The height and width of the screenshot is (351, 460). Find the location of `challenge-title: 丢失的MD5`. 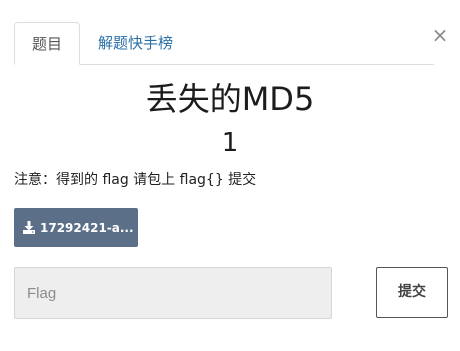

challenge-title: 丢失的MD5 is located at coordinates (230, 99).